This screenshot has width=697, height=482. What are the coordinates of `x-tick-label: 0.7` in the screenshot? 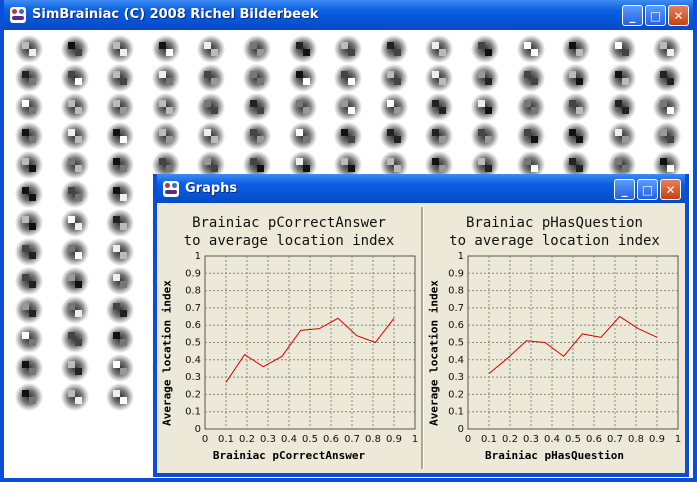 It's located at (615, 439).